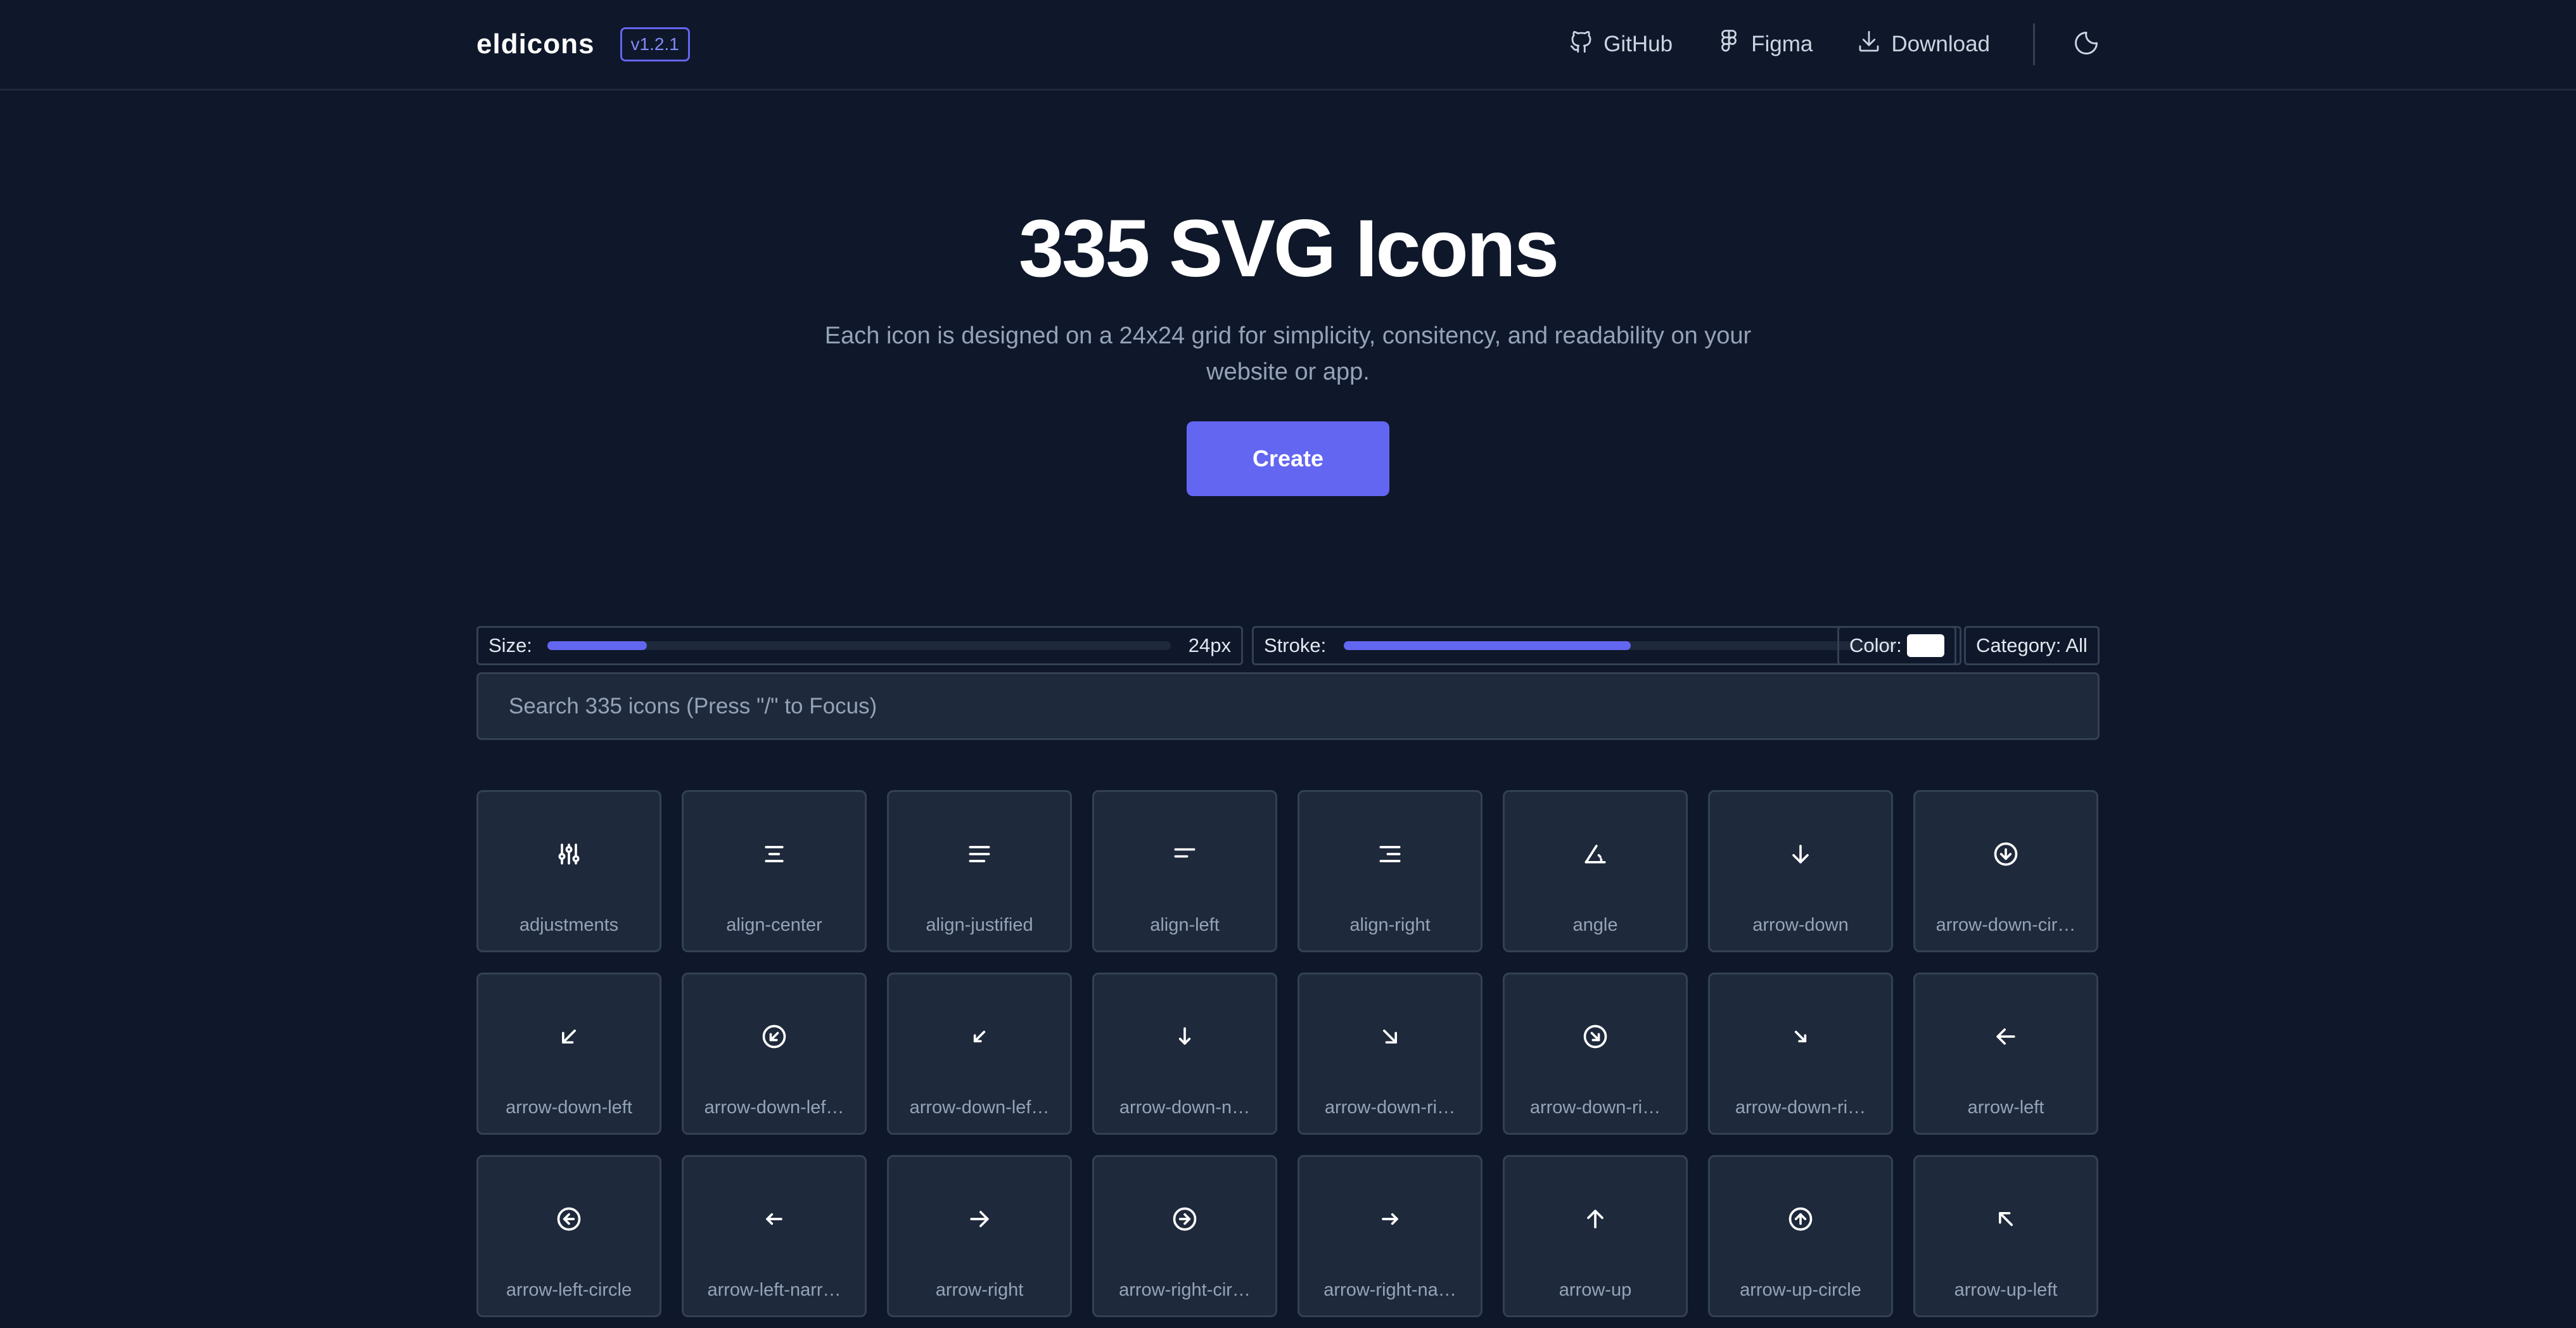  What do you see at coordinates (979, 871) in the screenshot?
I see `icon-card: align-justified` at bounding box center [979, 871].